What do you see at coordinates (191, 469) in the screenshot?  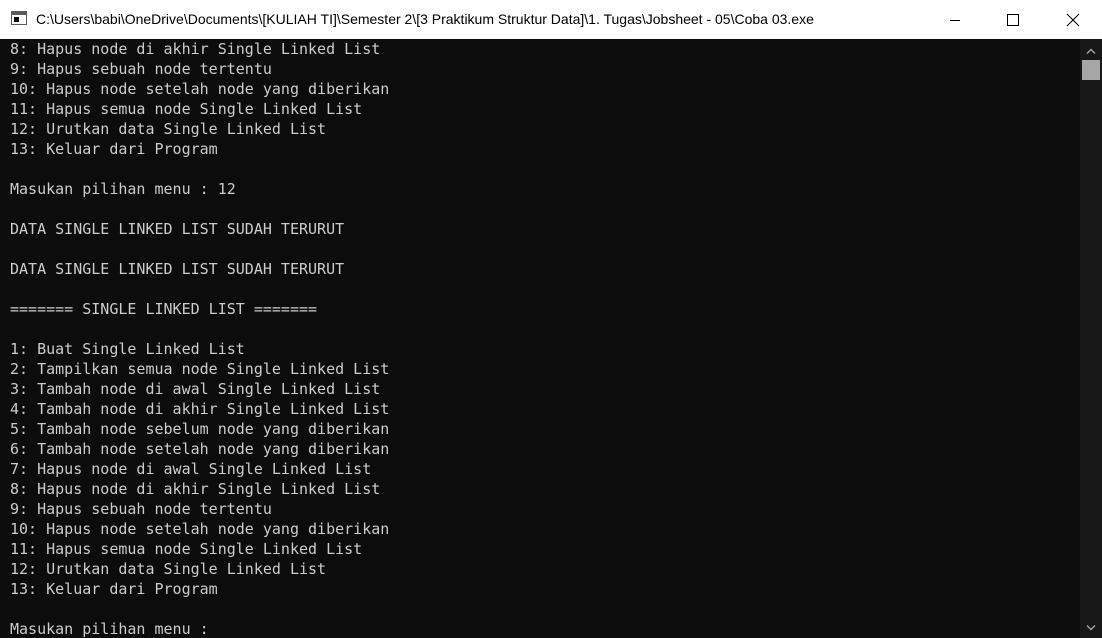 I see `console-line: 7: Hapus node di awal Single Linked List` at bounding box center [191, 469].